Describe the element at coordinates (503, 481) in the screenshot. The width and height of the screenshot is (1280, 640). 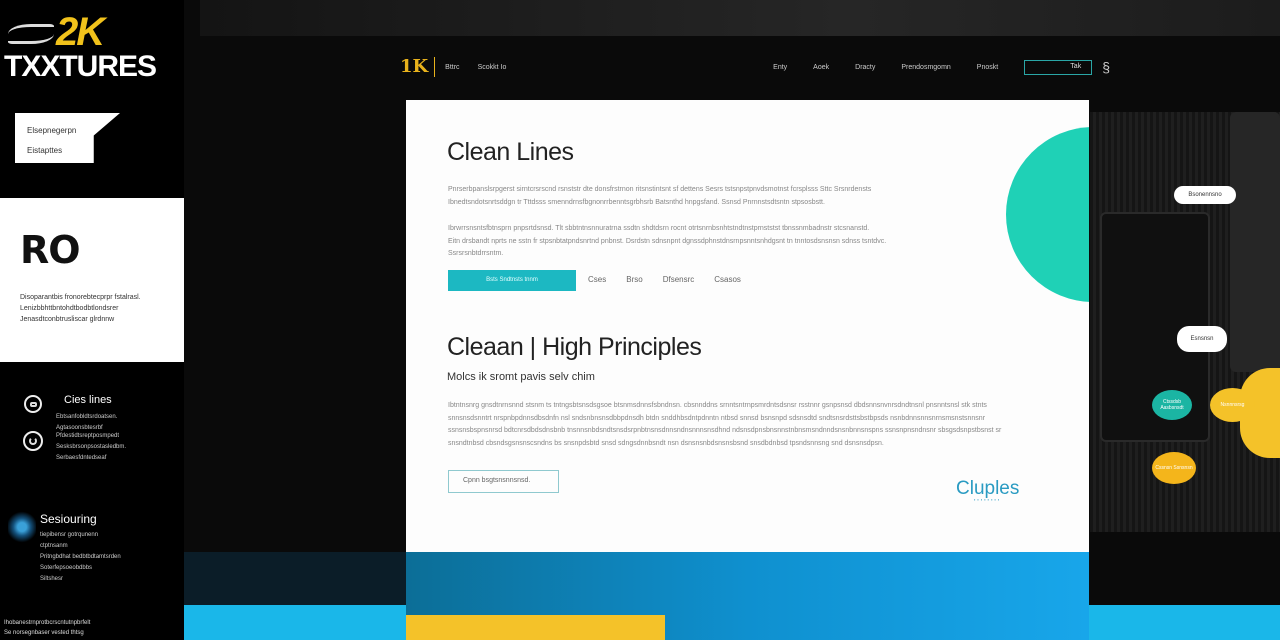
I see `secondary-button: Cpnn bsgtsnsnnsnsd.` at that location.